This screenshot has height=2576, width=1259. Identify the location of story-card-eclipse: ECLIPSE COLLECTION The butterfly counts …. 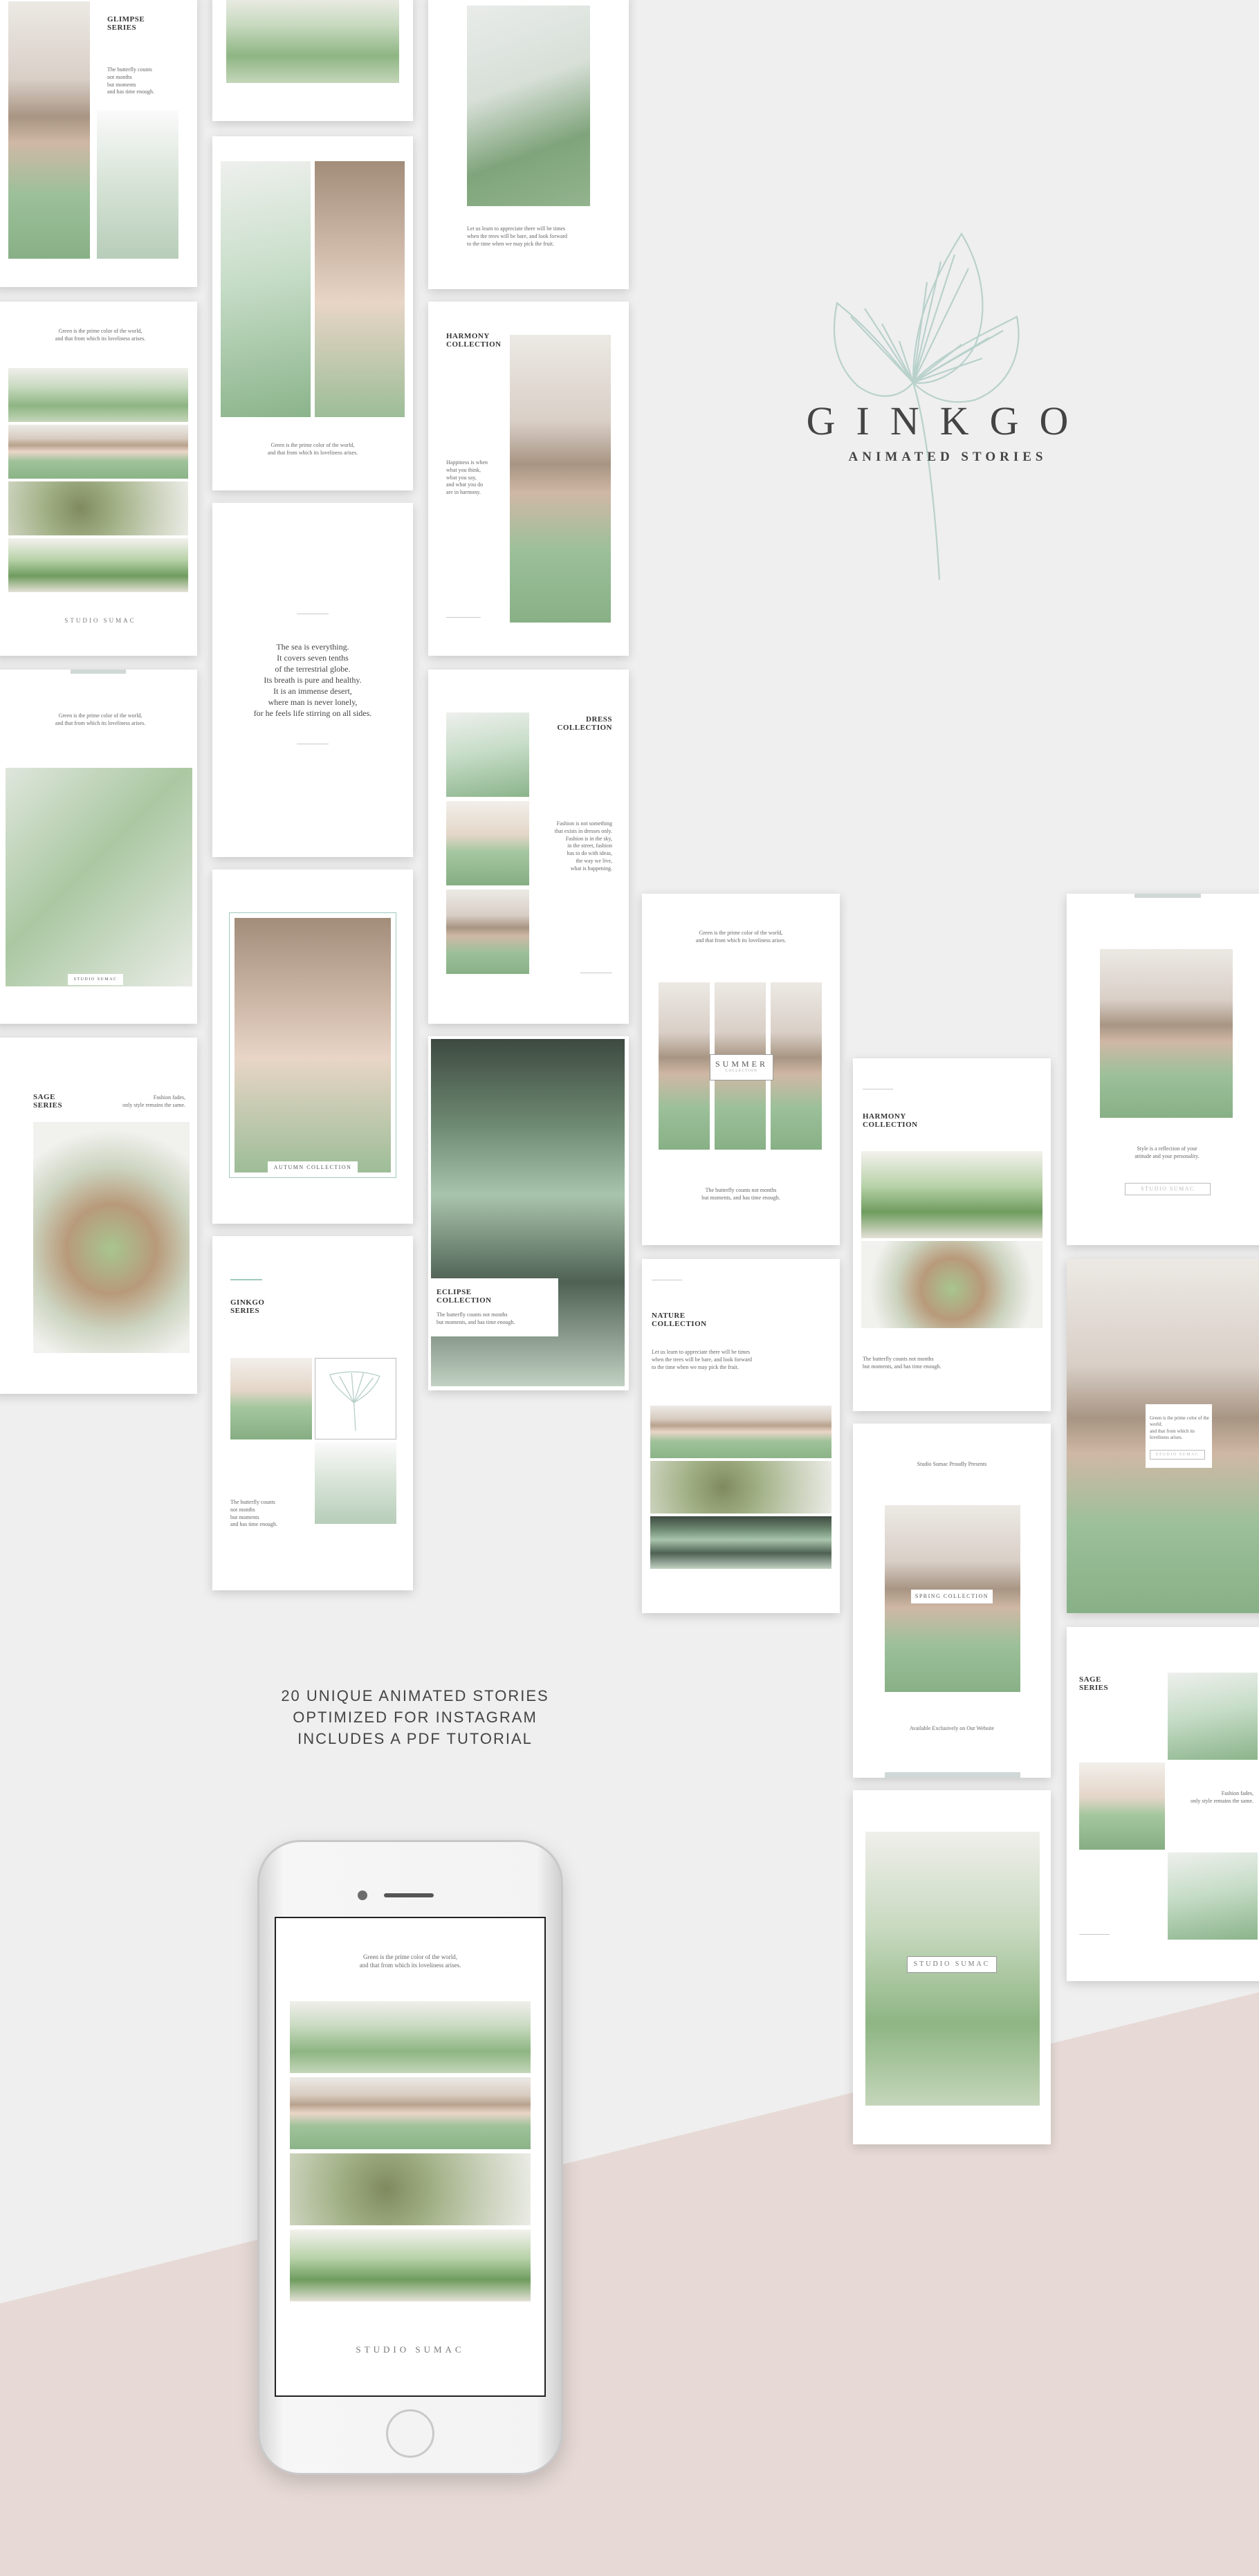
(528, 1213).